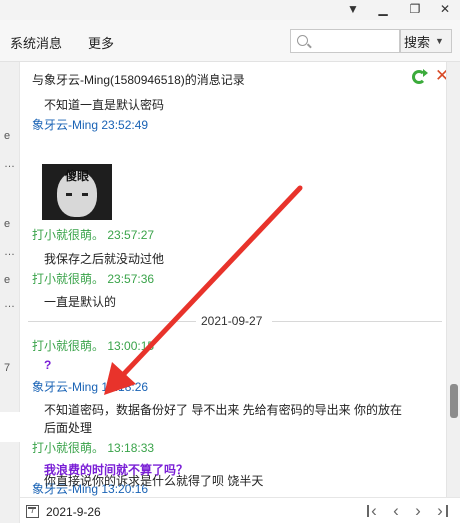 The width and height of the screenshot is (460, 523). Describe the element at coordinates (417, 42) in the screenshot. I see `search-button-label: 搜索` at that location.